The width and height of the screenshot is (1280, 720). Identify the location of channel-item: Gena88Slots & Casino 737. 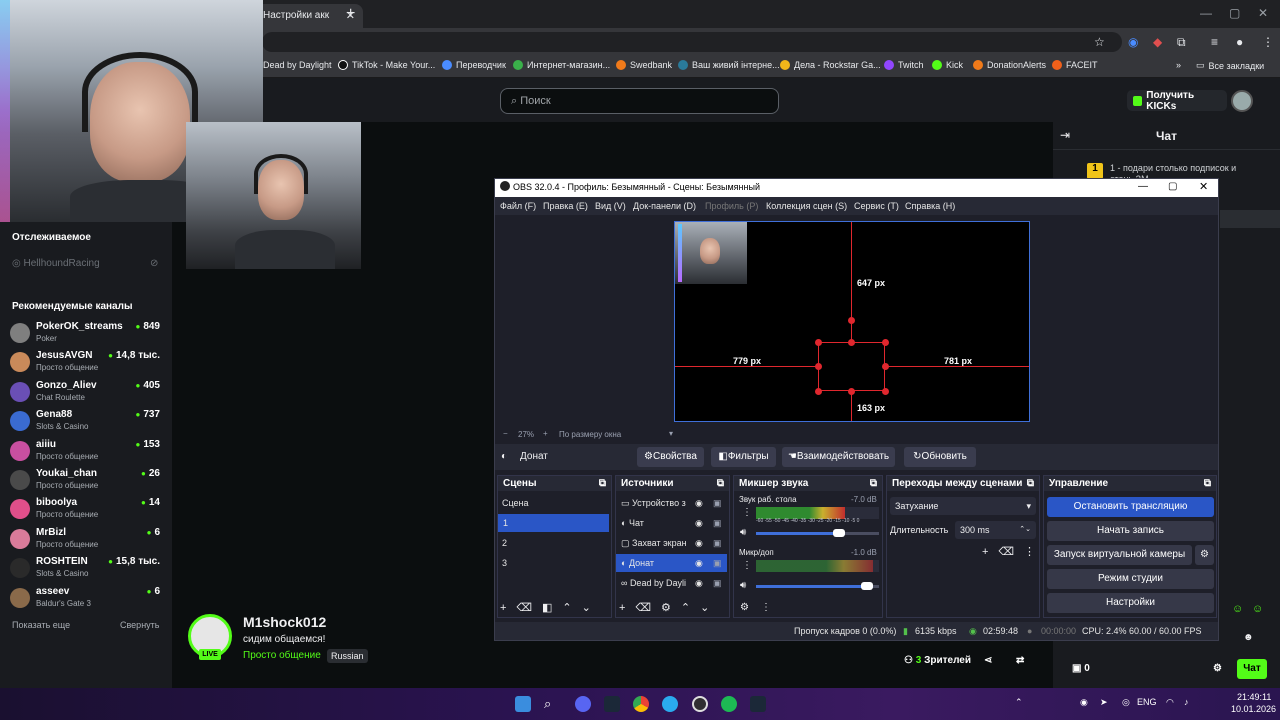
(85, 422).